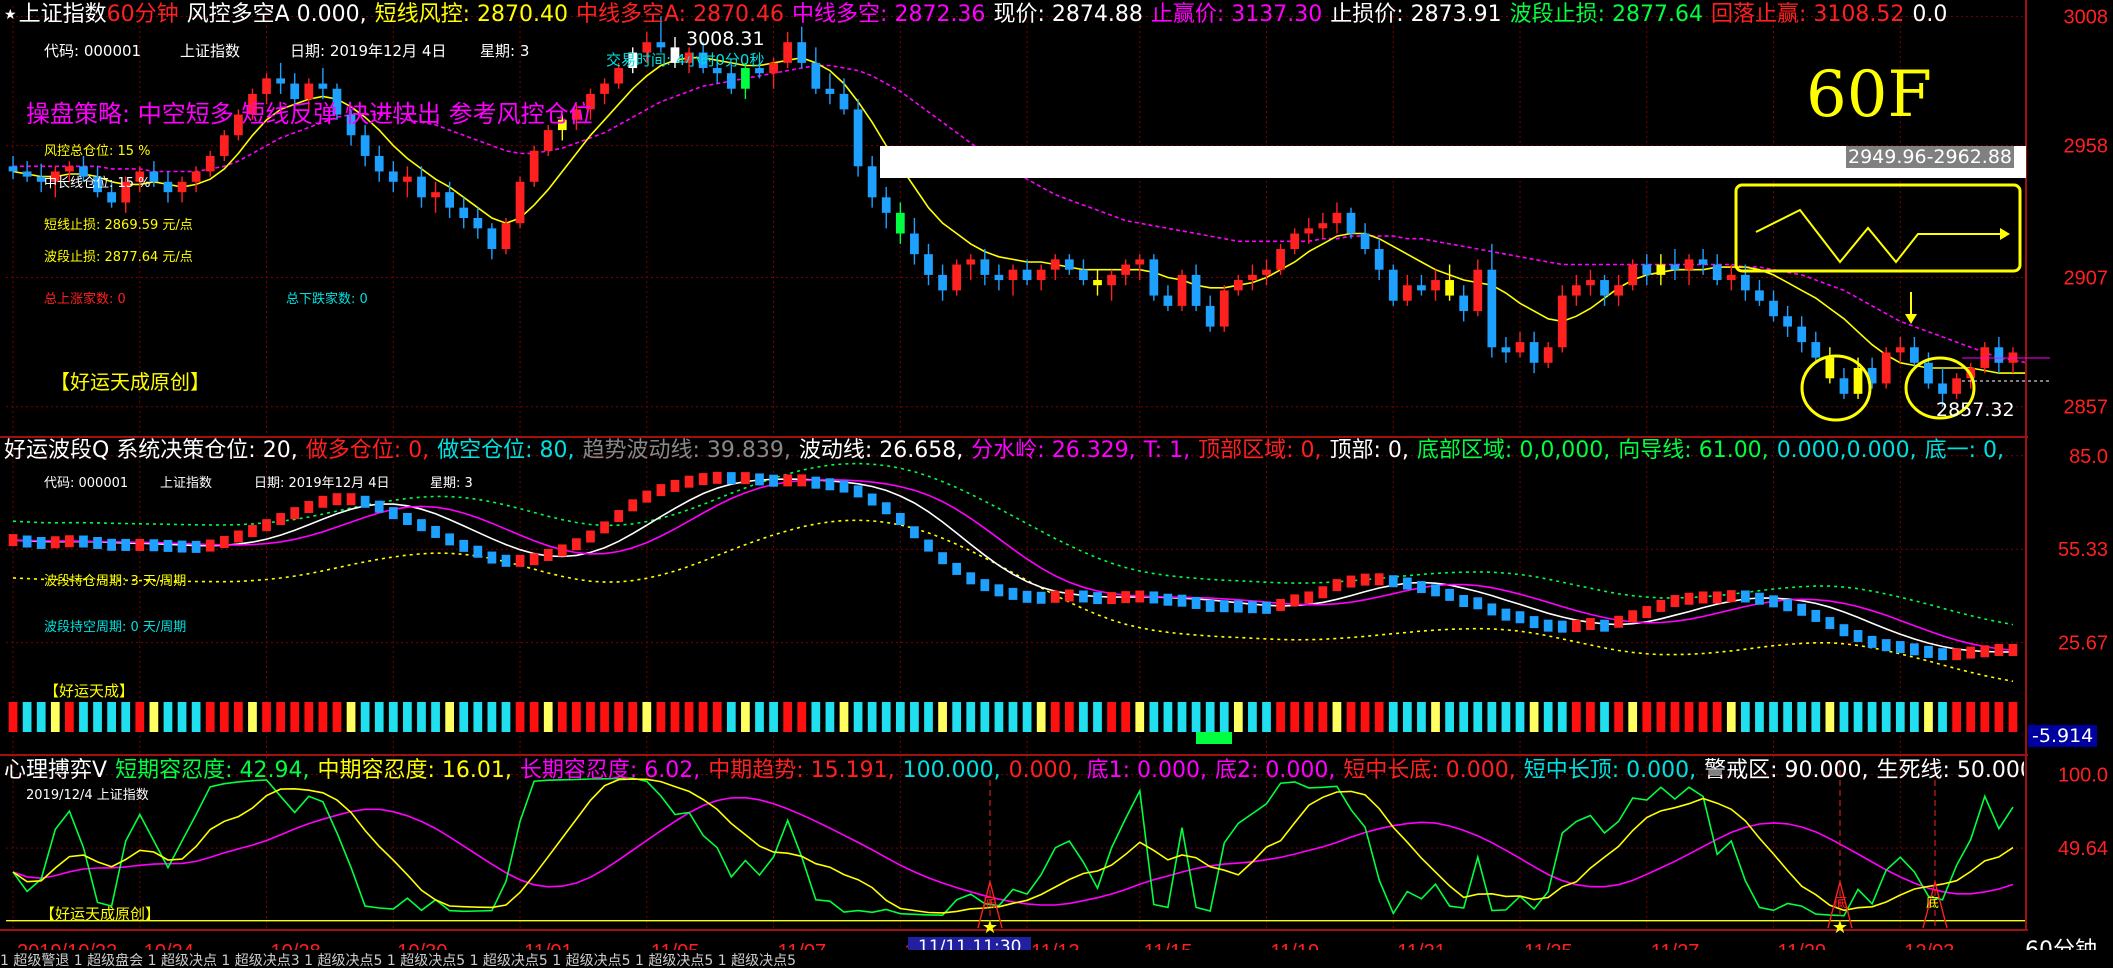 Image resolution: width=2113 pixels, height=968 pixels. What do you see at coordinates (1964, 450) in the screenshot?
I see `wave-header-value-11: 底一: 0,` at bounding box center [1964, 450].